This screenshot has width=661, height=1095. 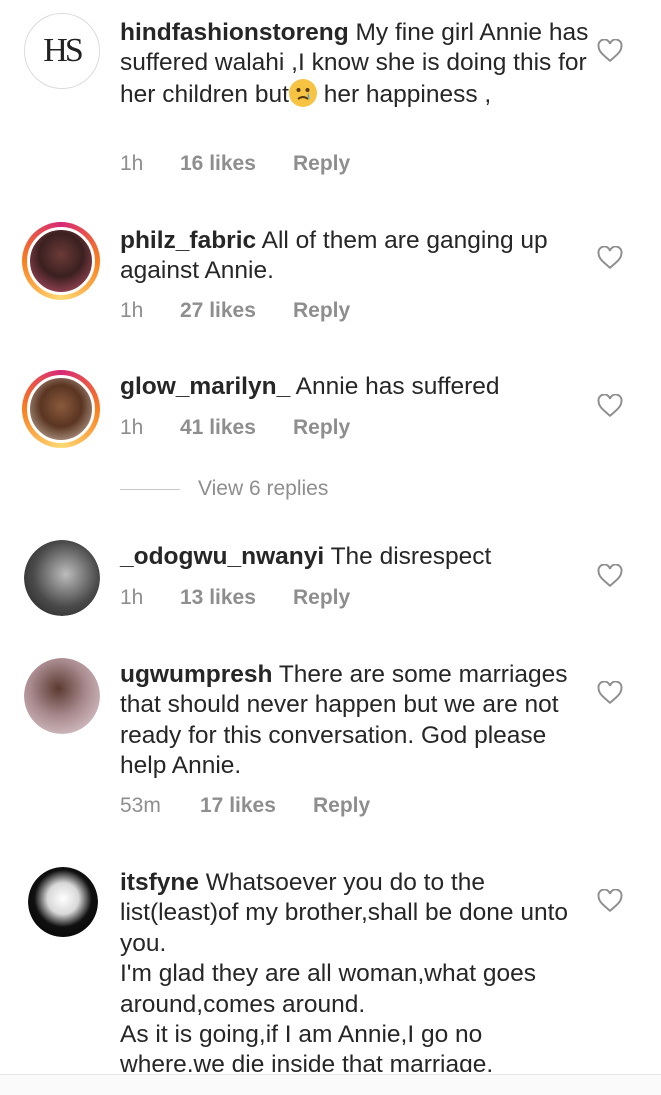 I want to click on comment-meta: 1h 16 likes Reply, so click(x=235, y=164).